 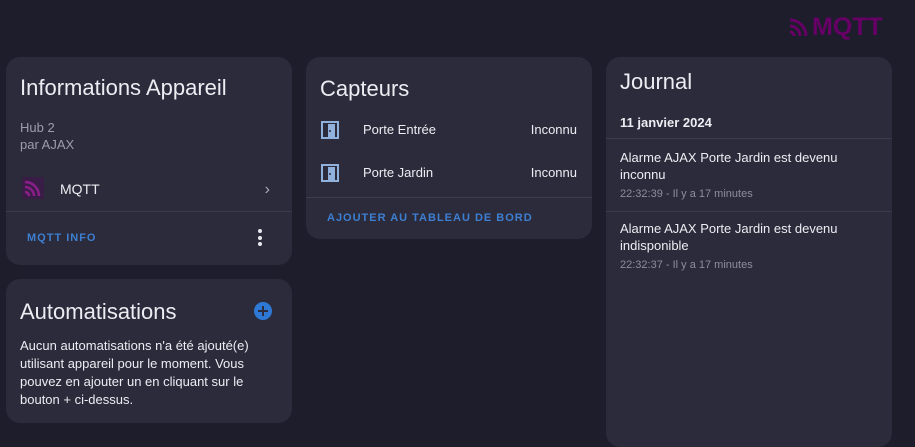 What do you see at coordinates (449, 178) in the screenshot?
I see `sensor-row-porte-jardin: Porte Jardin Inconnu` at bounding box center [449, 178].